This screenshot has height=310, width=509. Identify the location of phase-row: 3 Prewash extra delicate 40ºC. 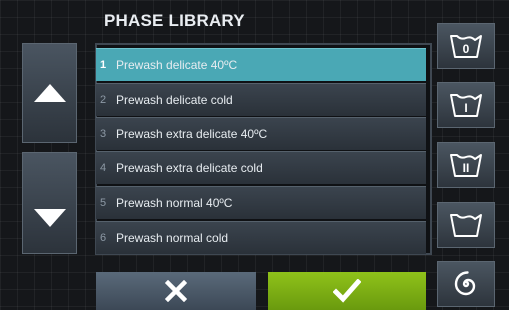
(261, 133).